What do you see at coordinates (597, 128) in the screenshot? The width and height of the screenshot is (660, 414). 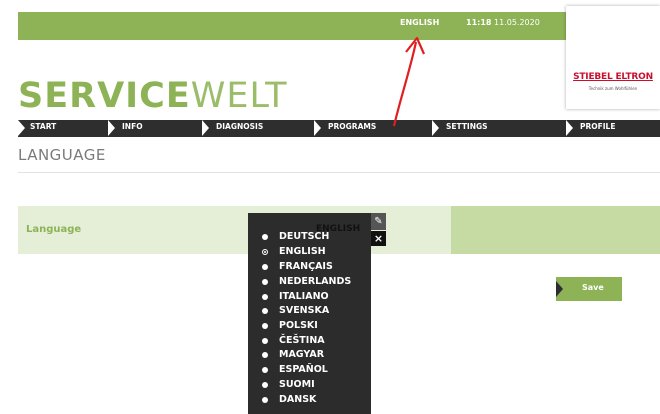 I see `nav-item-profile: PROFILE` at bounding box center [597, 128].